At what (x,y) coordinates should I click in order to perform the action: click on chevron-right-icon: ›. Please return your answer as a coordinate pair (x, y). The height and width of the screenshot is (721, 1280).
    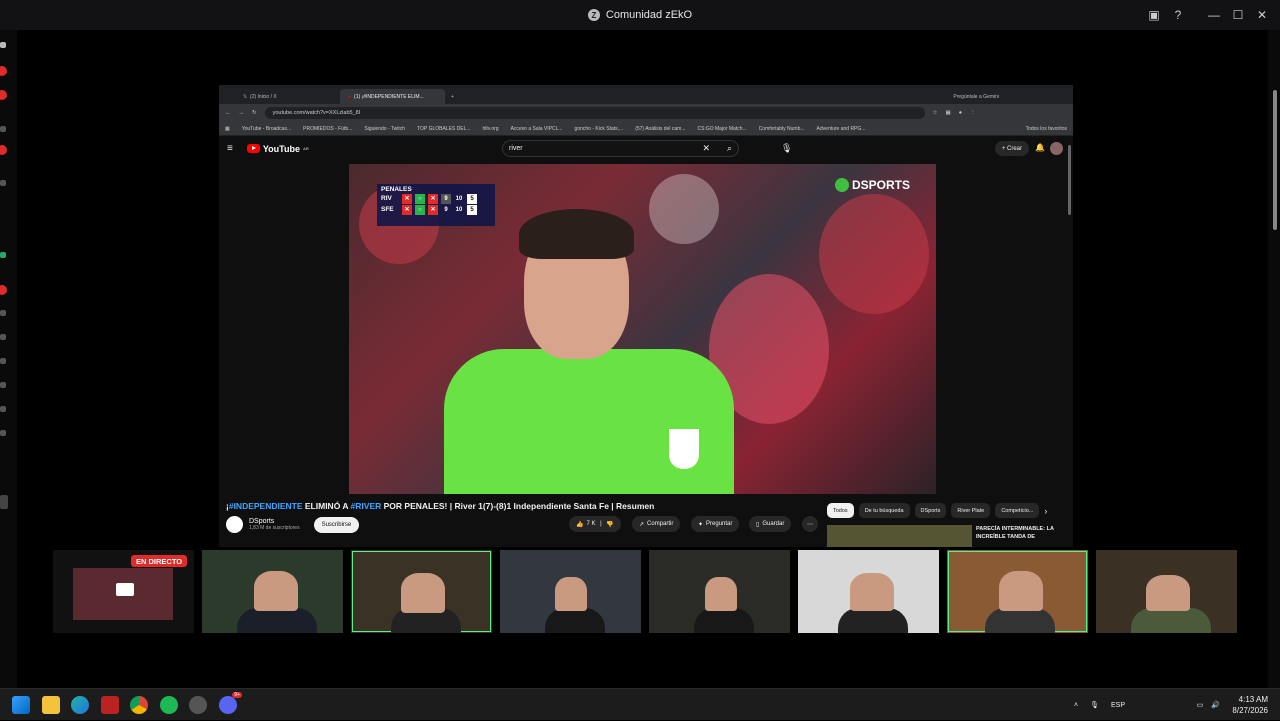
    Looking at the image, I should click on (1045, 511).